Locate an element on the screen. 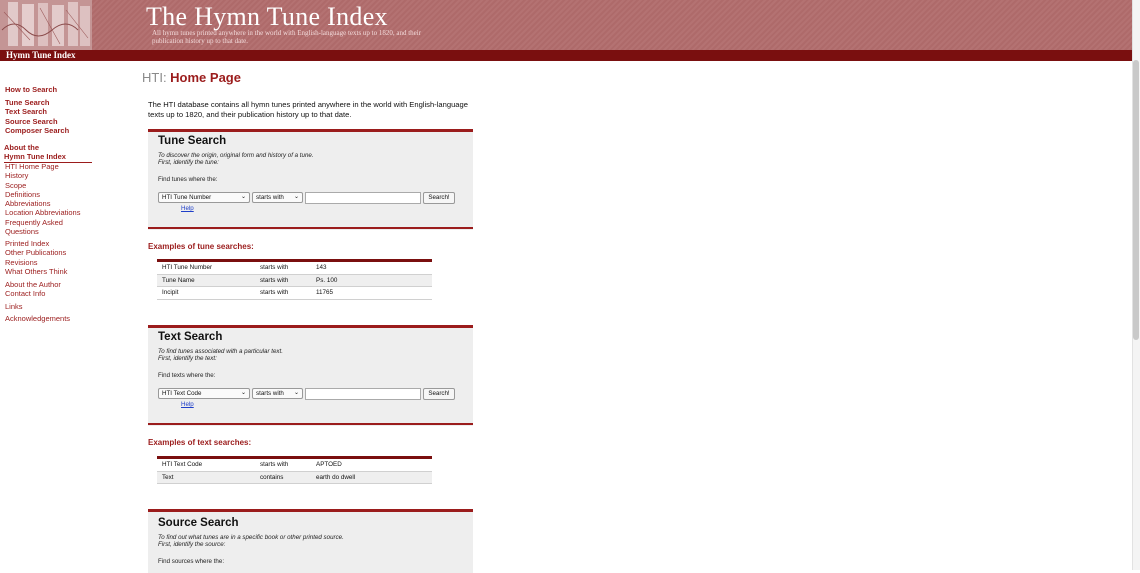 The height and width of the screenshot is (573, 1140). sidebar-item-faq-line2: Questions is located at coordinates (42, 231).